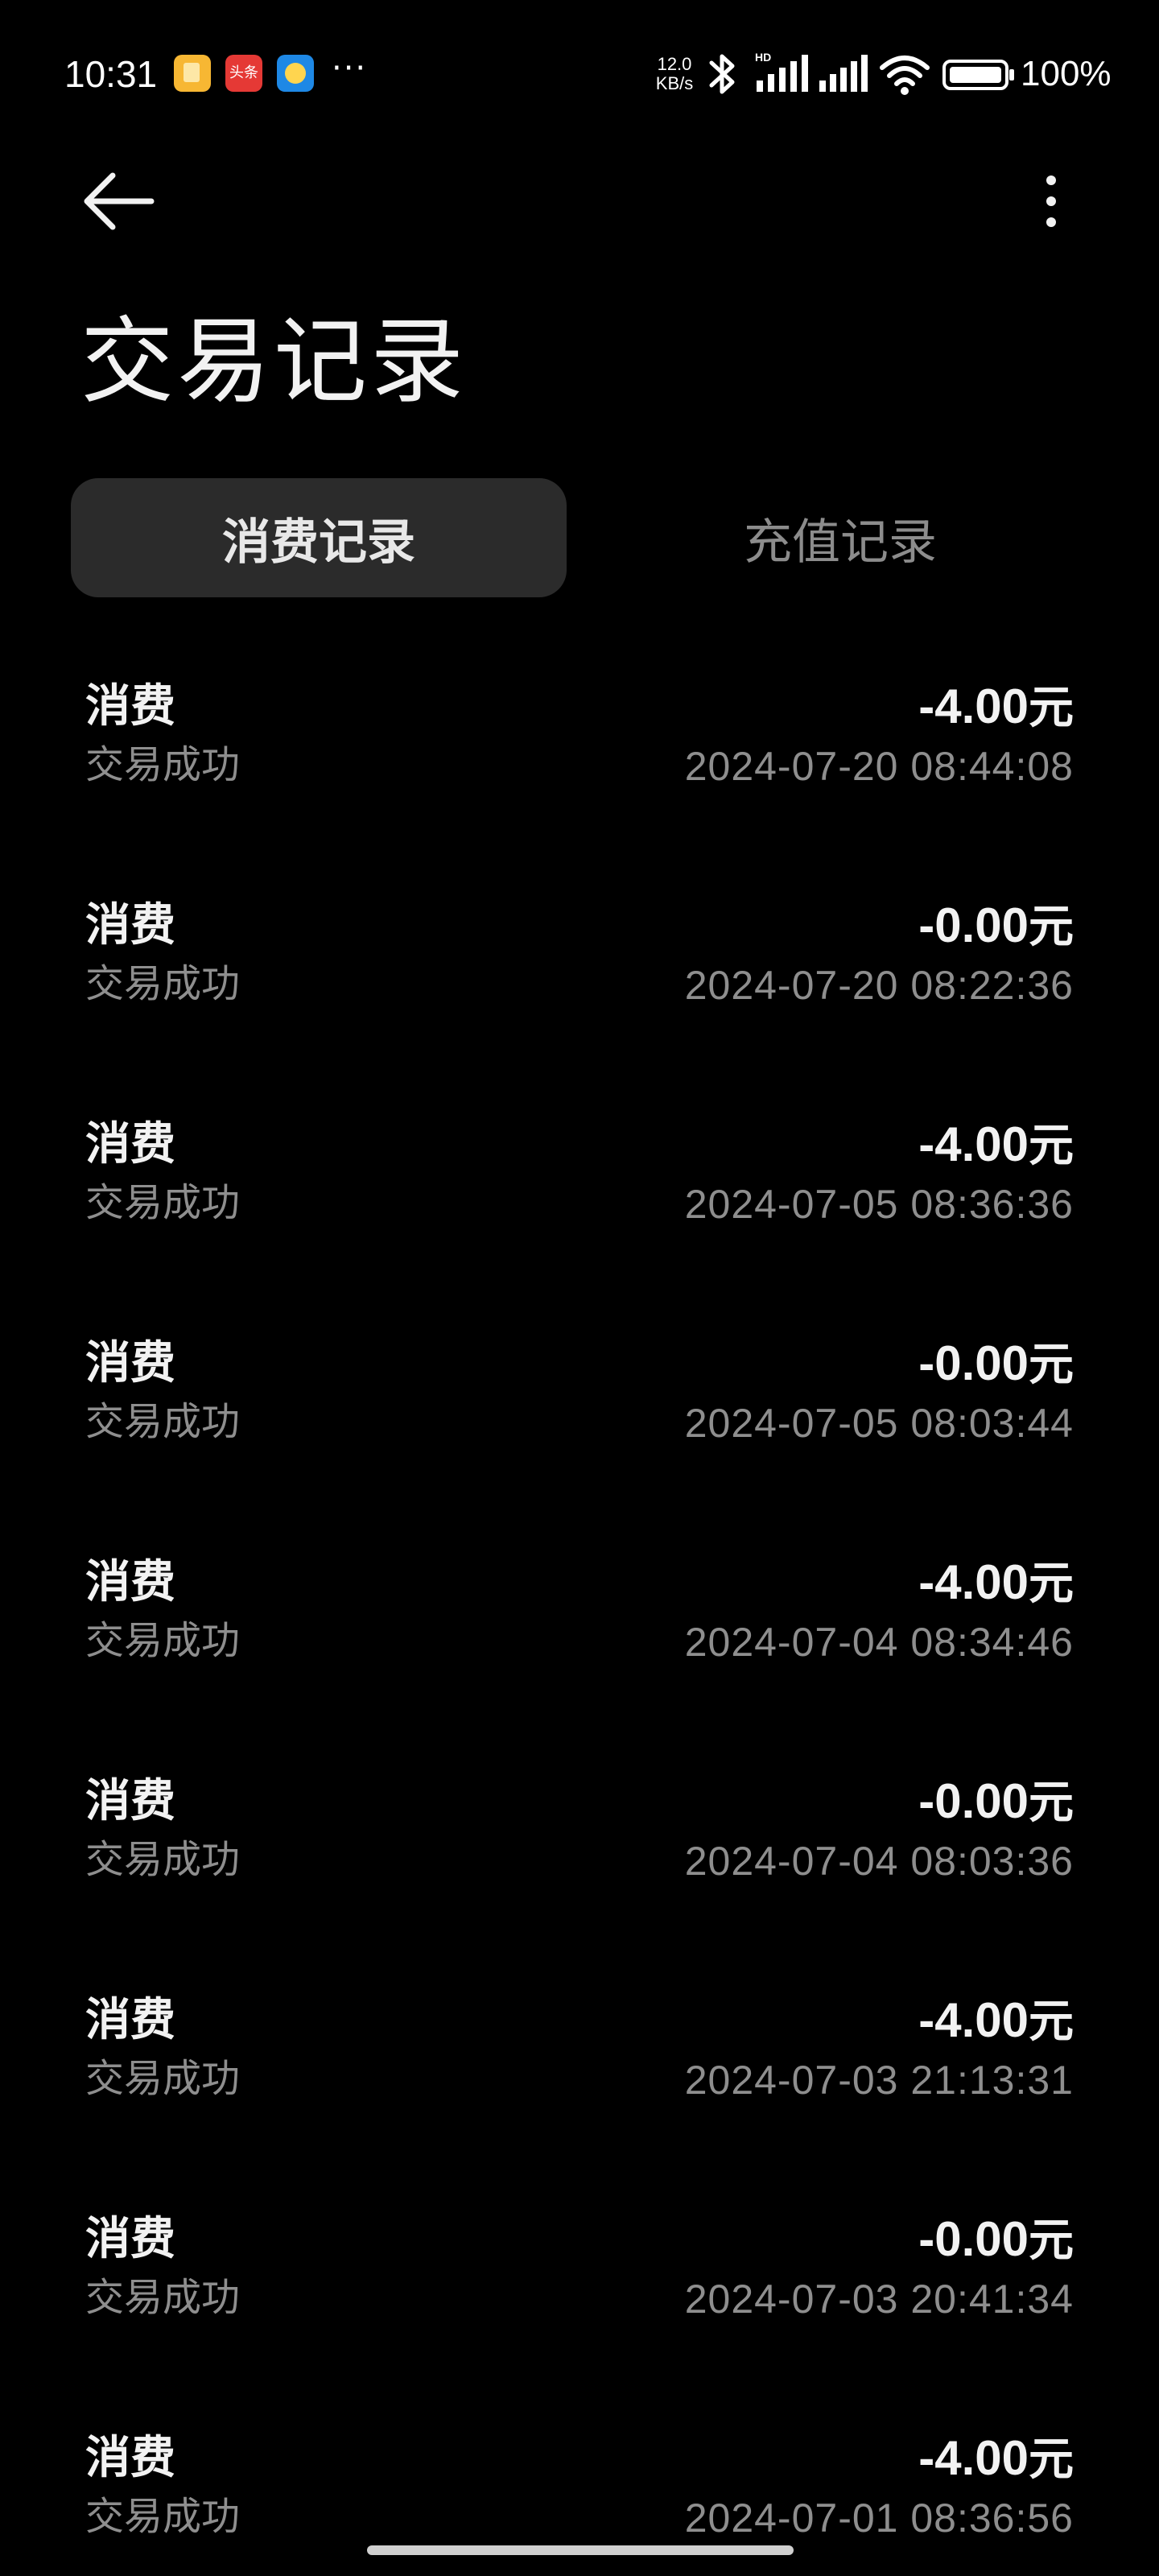 The height and width of the screenshot is (2576, 1159). Describe the element at coordinates (879, 2299) in the screenshot. I see `transaction-time: 2024-07-03 20:41:34` at that location.